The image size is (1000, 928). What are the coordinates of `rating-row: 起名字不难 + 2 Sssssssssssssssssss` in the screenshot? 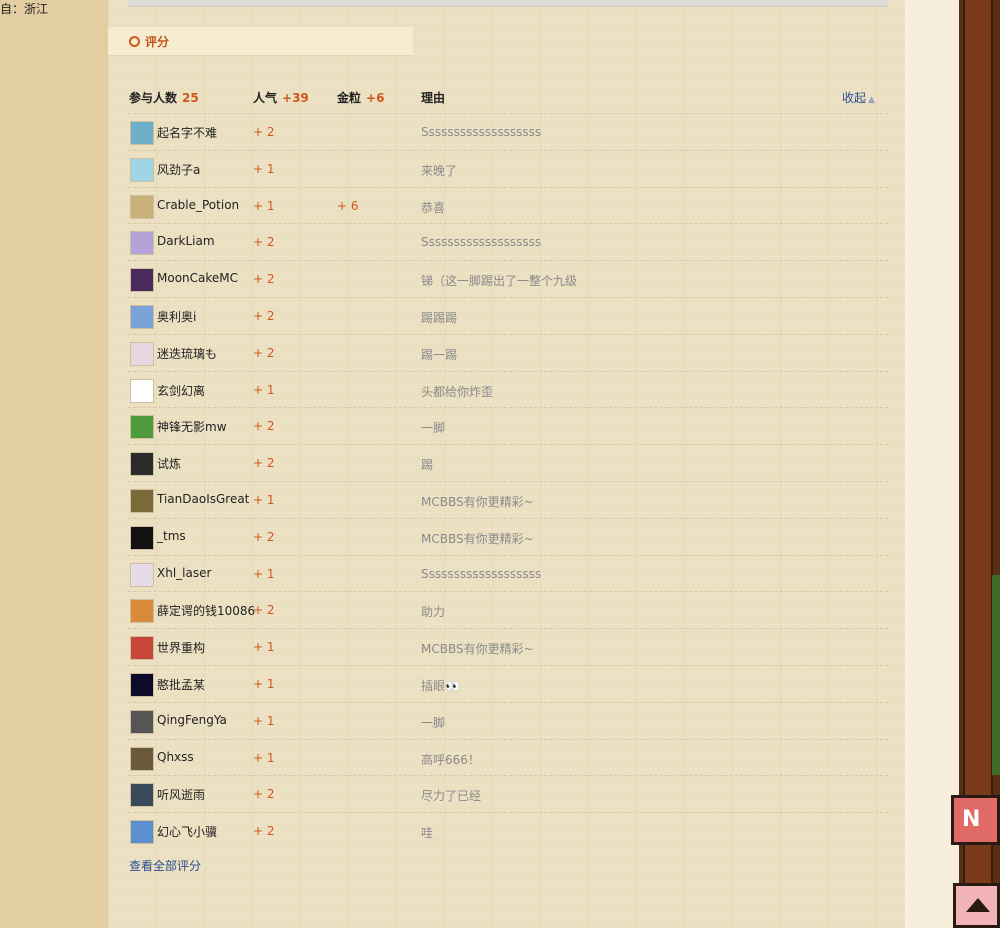 It's located at (508, 131).